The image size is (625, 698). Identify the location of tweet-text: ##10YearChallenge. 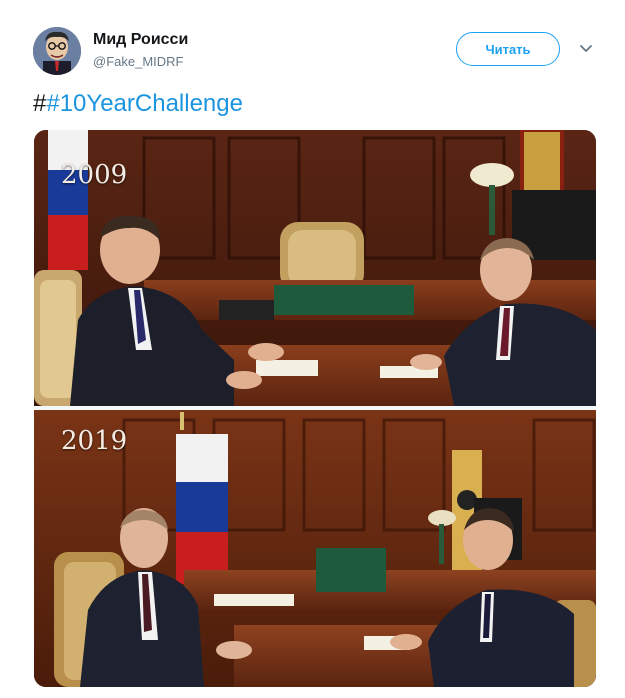
(138, 104).